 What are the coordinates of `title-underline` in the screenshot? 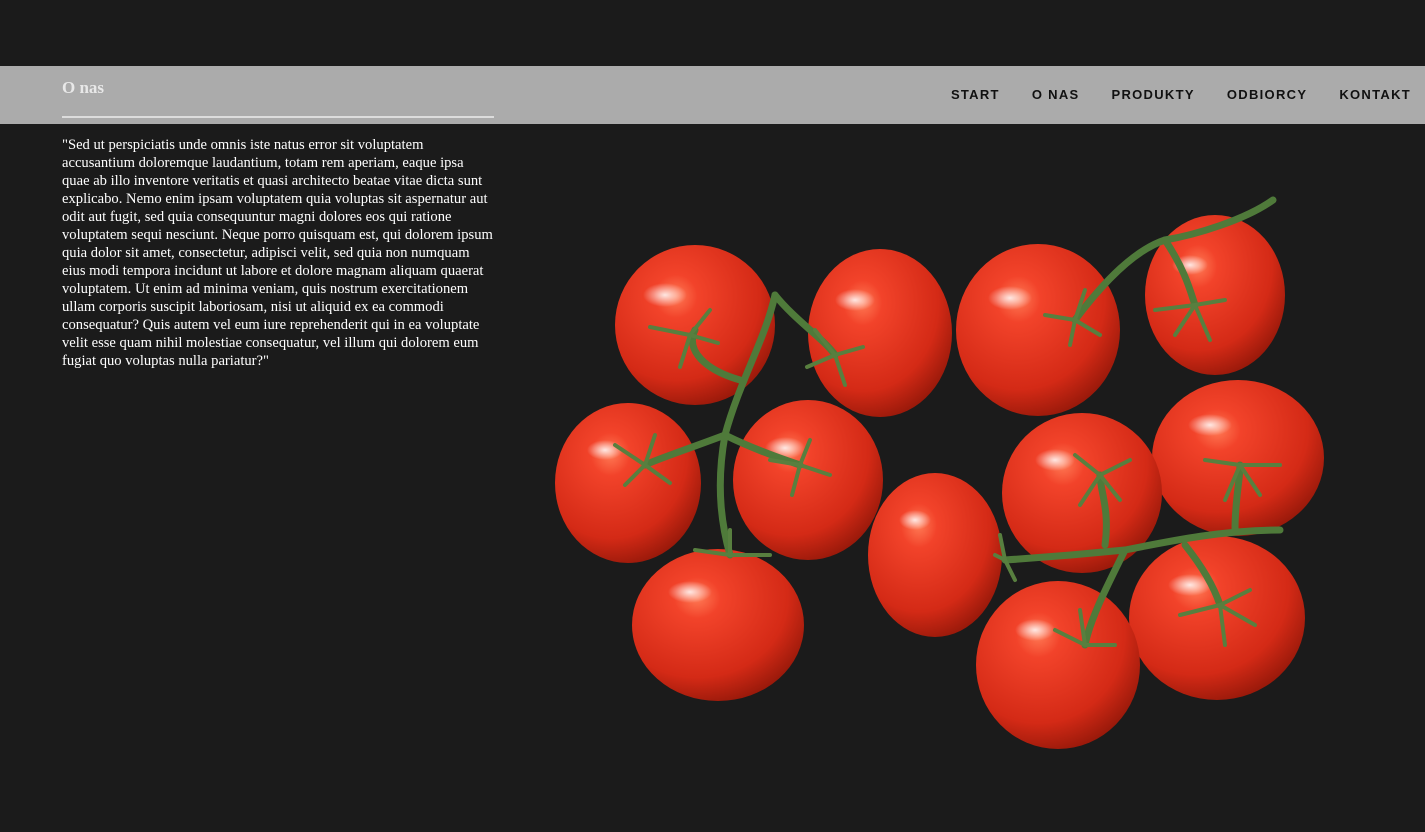 It's located at (278, 117).